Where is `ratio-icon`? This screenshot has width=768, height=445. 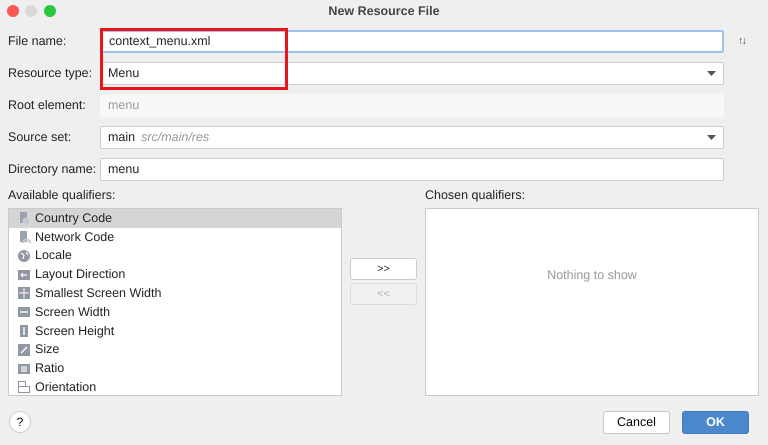
ratio-icon is located at coordinates (24, 369).